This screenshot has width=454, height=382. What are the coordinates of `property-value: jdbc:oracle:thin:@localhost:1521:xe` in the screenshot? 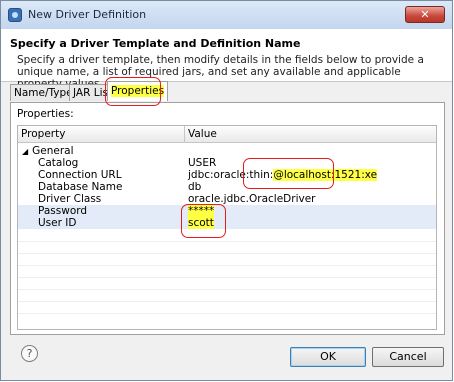 It's located at (283, 175).